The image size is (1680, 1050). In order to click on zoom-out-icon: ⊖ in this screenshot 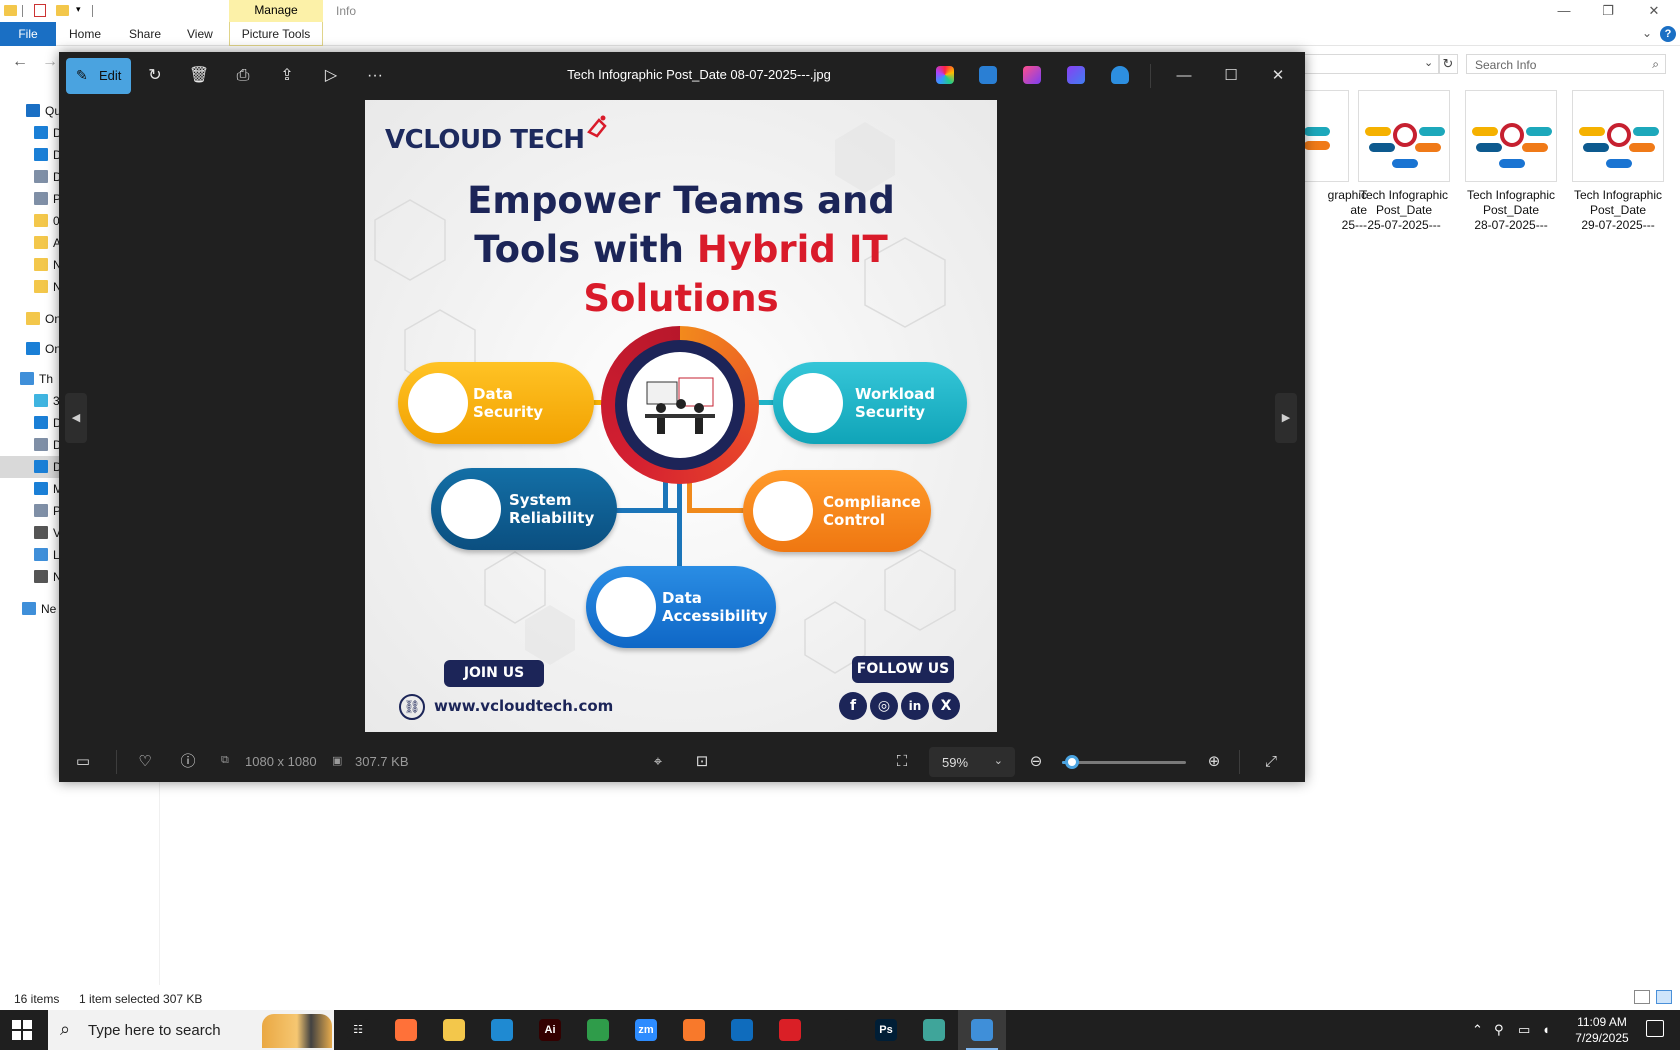, I will do `click(1036, 762)`.